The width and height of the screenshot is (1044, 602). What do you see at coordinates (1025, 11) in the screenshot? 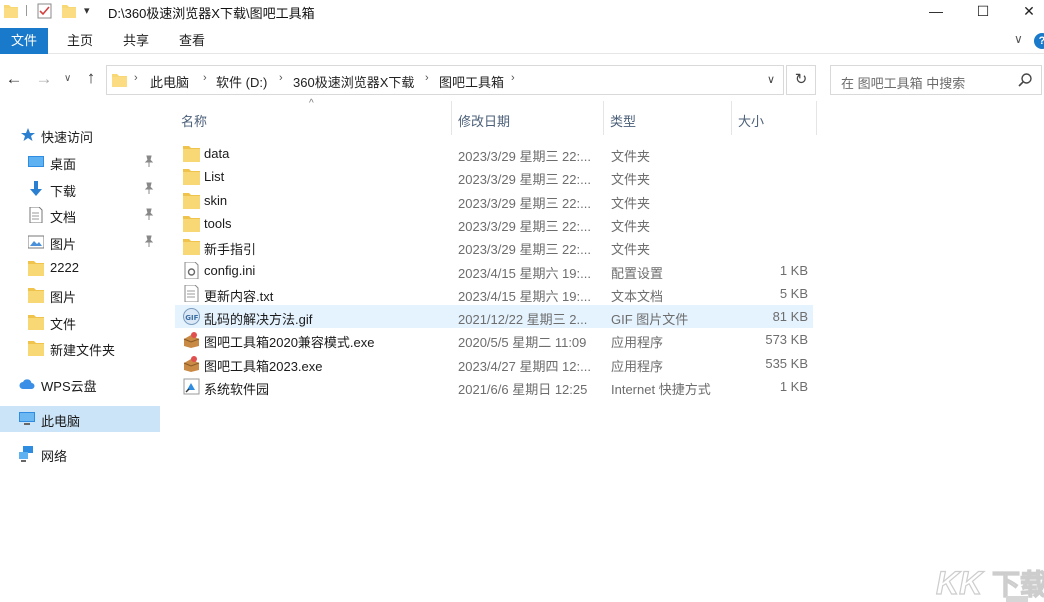
I see `close-button: ✕` at bounding box center [1025, 11].